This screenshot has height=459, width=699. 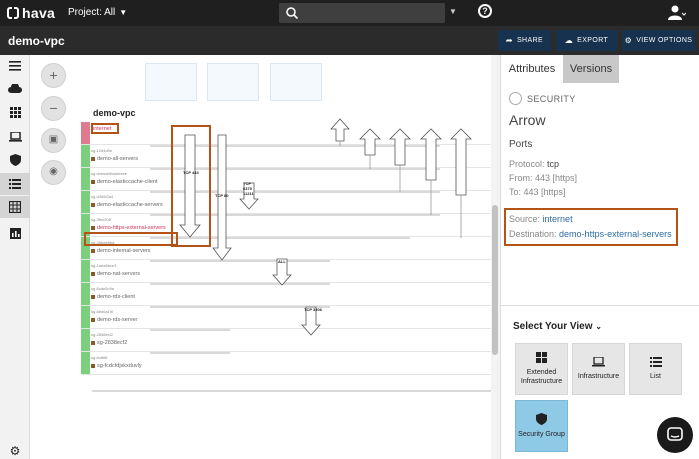 What do you see at coordinates (591, 69) in the screenshot?
I see `tab-versions: Versions` at bounding box center [591, 69].